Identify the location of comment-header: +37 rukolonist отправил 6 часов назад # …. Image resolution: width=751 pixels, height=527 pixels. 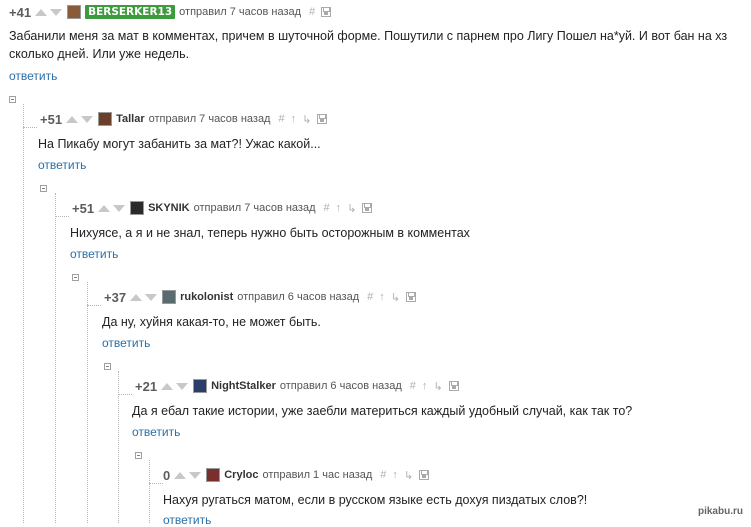
(263, 297).